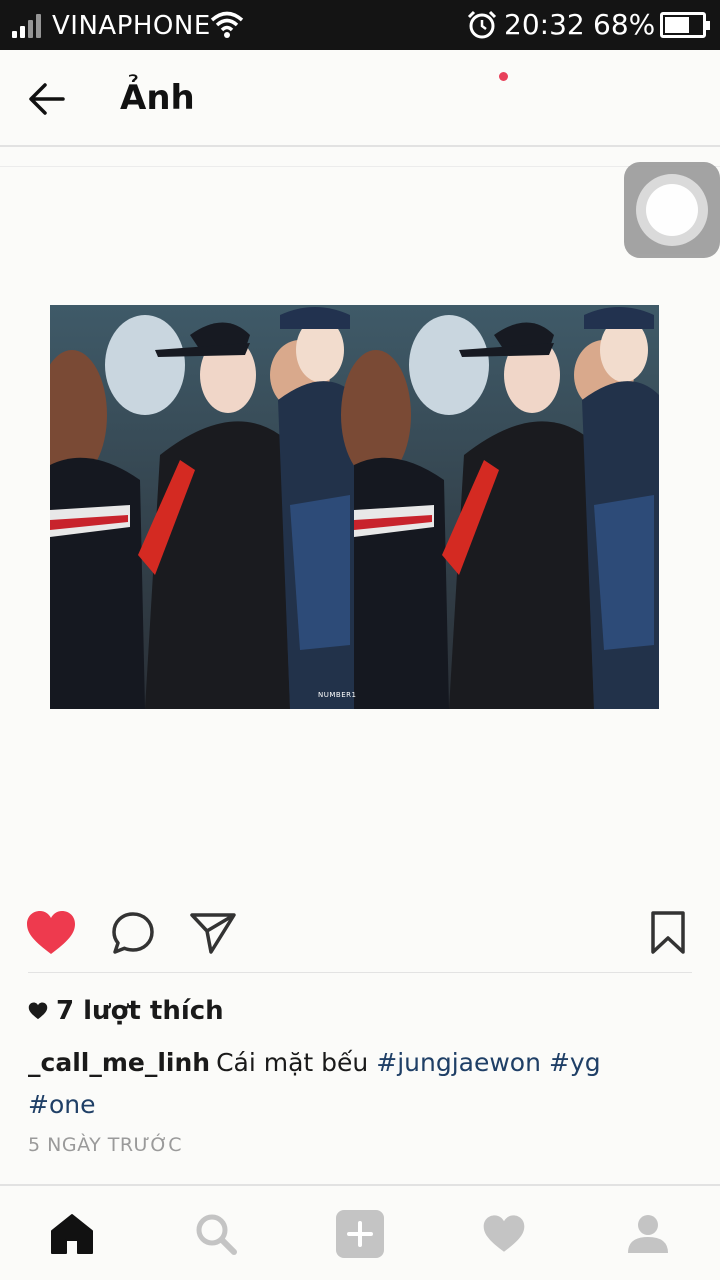 The height and width of the screenshot is (1280, 720). What do you see at coordinates (29, 26) in the screenshot?
I see `signal-icon` at bounding box center [29, 26].